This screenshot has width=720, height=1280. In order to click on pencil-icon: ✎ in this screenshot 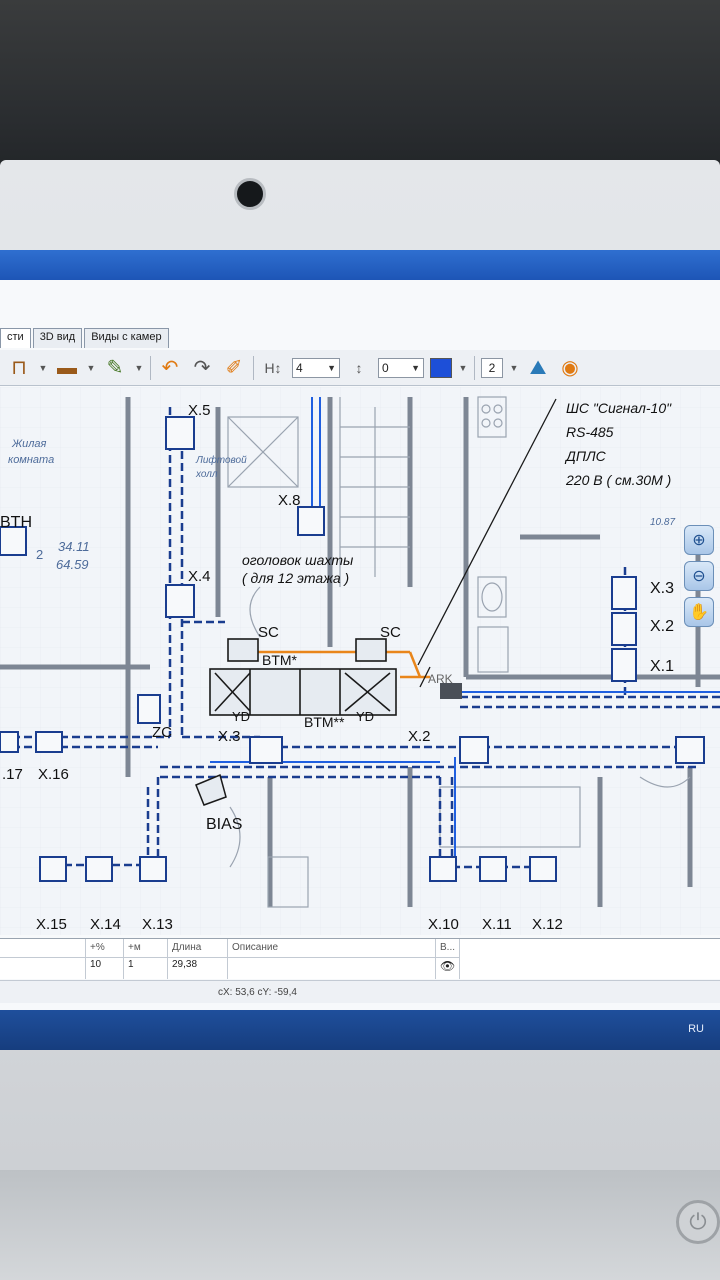, I will do `click(115, 368)`.